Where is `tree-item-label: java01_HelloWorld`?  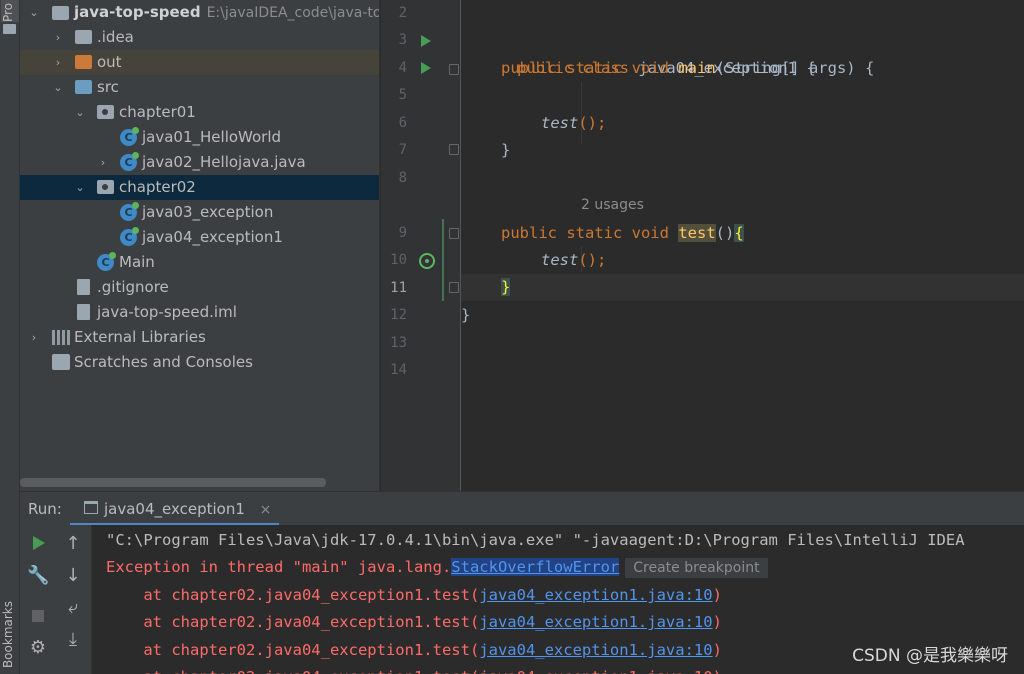 tree-item-label: java01_HelloWorld is located at coordinates (212, 137).